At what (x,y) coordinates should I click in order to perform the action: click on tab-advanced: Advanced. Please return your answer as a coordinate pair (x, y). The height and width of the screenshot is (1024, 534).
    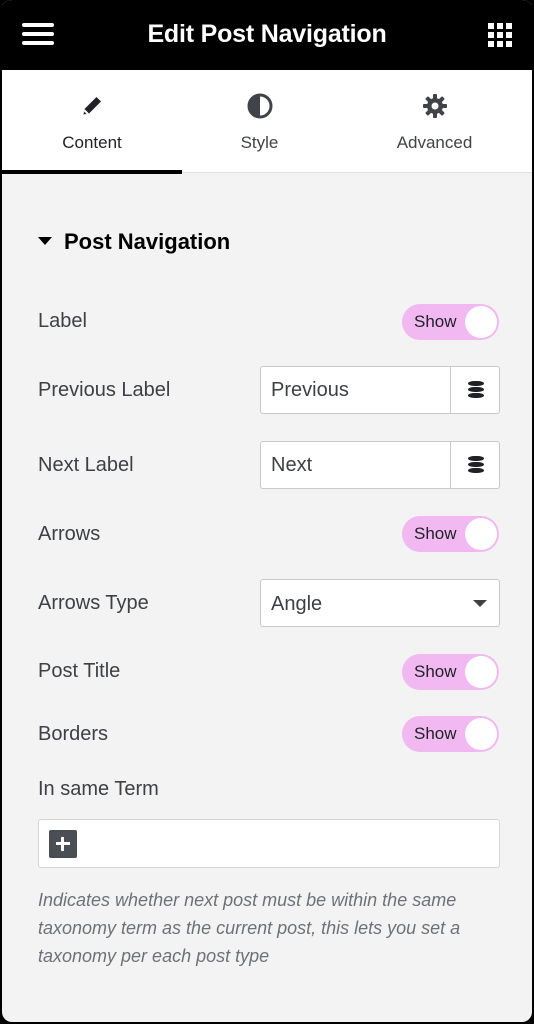
    Looking at the image, I should click on (434, 121).